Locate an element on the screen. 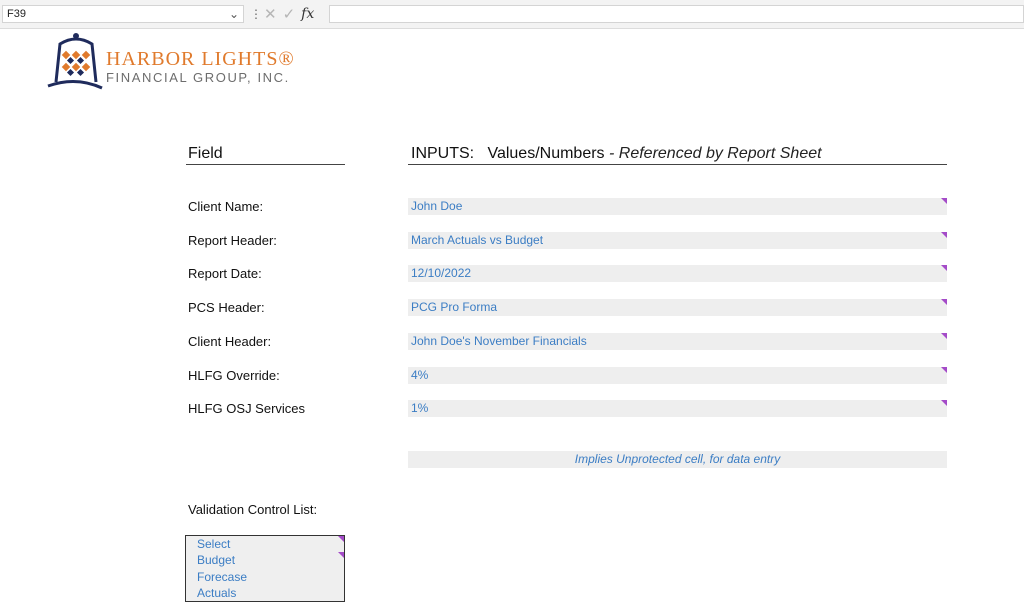 The image size is (1024, 614). more-options-icon: ⋮ is located at coordinates (256, 14).